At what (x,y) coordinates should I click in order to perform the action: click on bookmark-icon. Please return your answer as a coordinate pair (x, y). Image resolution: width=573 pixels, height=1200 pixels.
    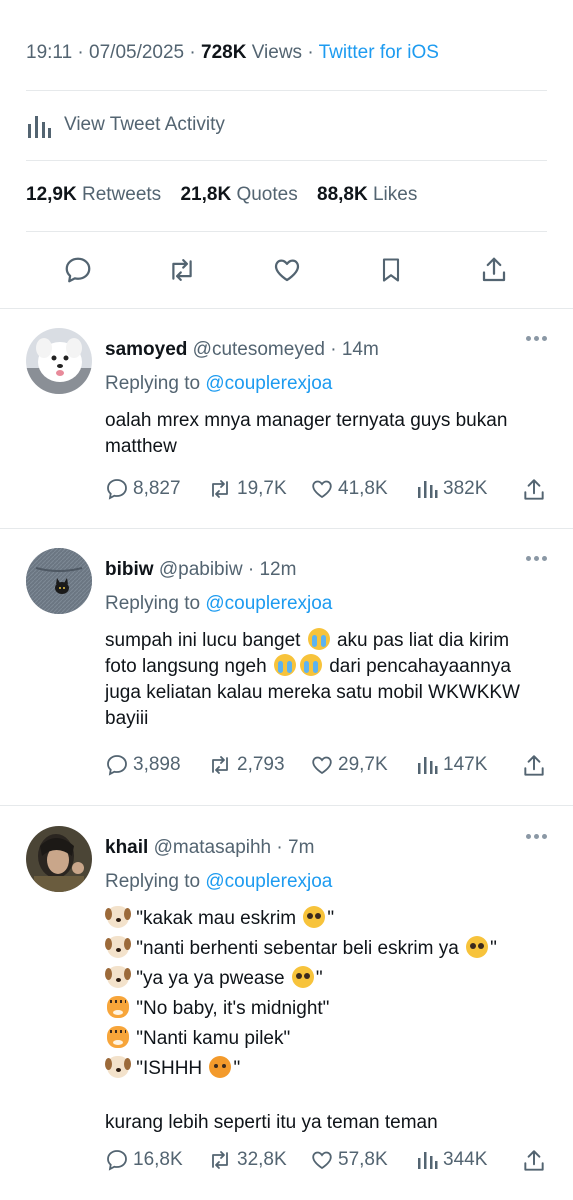
    Looking at the image, I should click on (391, 270).